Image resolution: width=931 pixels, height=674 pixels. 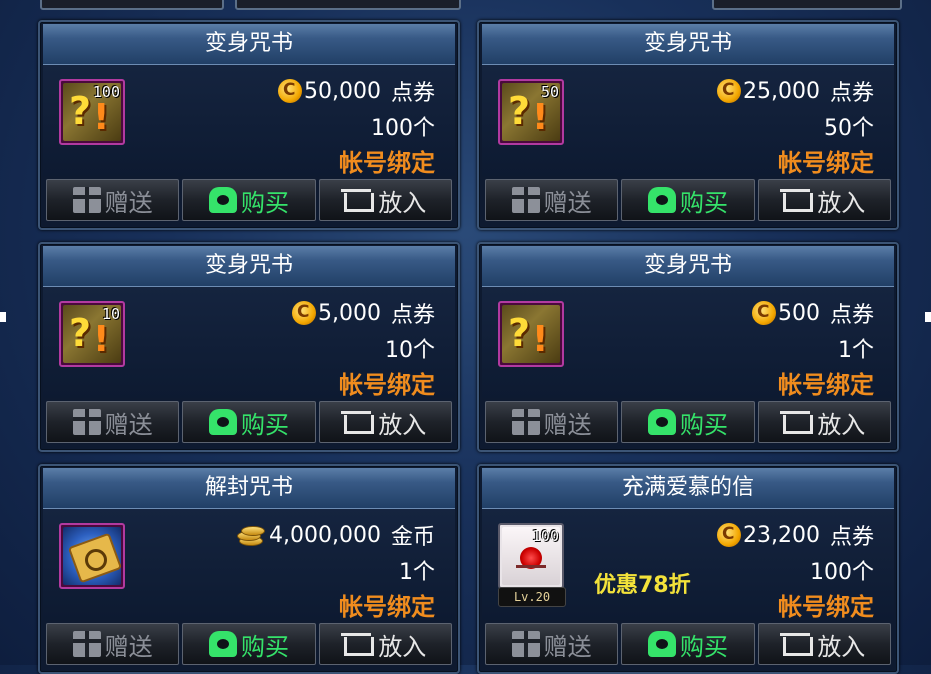 What do you see at coordinates (92, 334) in the screenshot?
I see `scroll-icon: ?! 10` at bounding box center [92, 334].